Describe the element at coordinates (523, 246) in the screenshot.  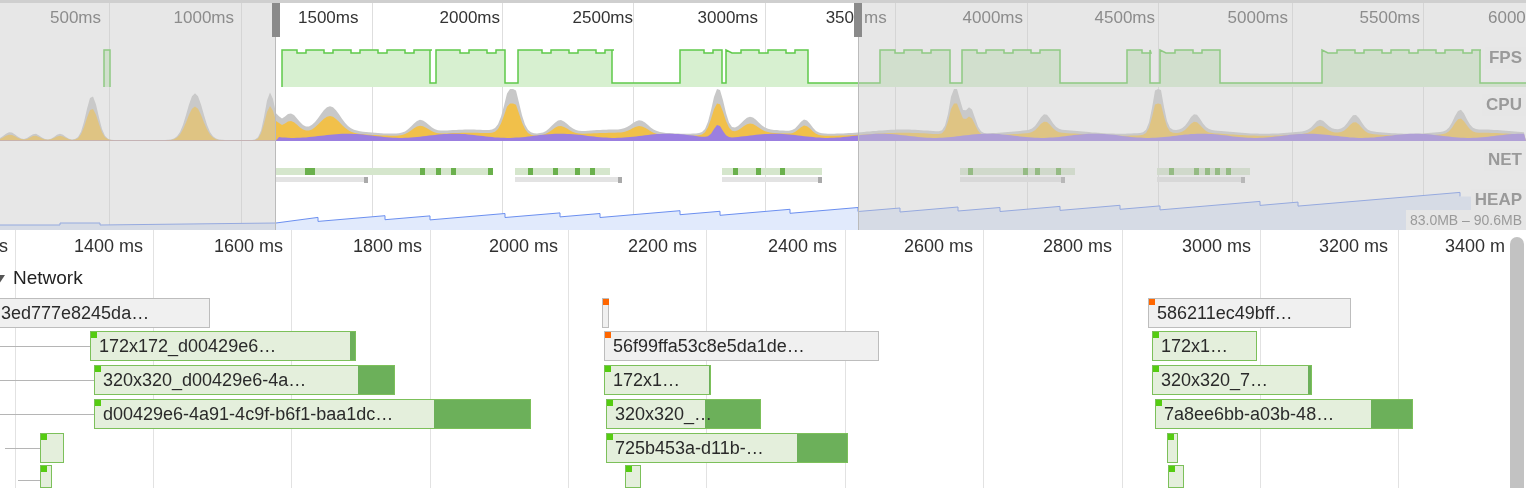
I see `time-tick-label: 2000 ms` at that location.